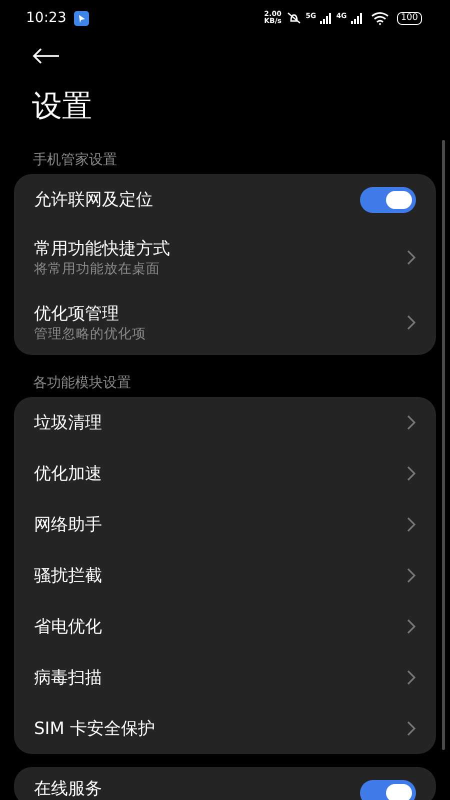 The image size is (450, 800). What do you see at coordinates (102, 249) in the screenshot?
I see `setting-label: 常用功能快捷方式` at bounding box center [102, 249].